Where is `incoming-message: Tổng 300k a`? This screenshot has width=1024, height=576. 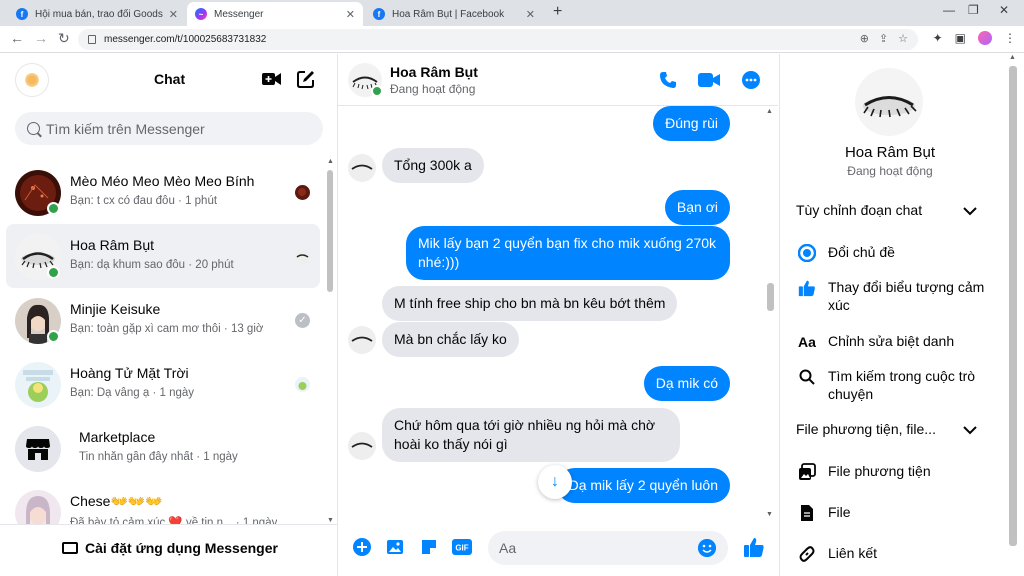
incoming-message: Tổng 300k a is located at coordinates (433, 165).